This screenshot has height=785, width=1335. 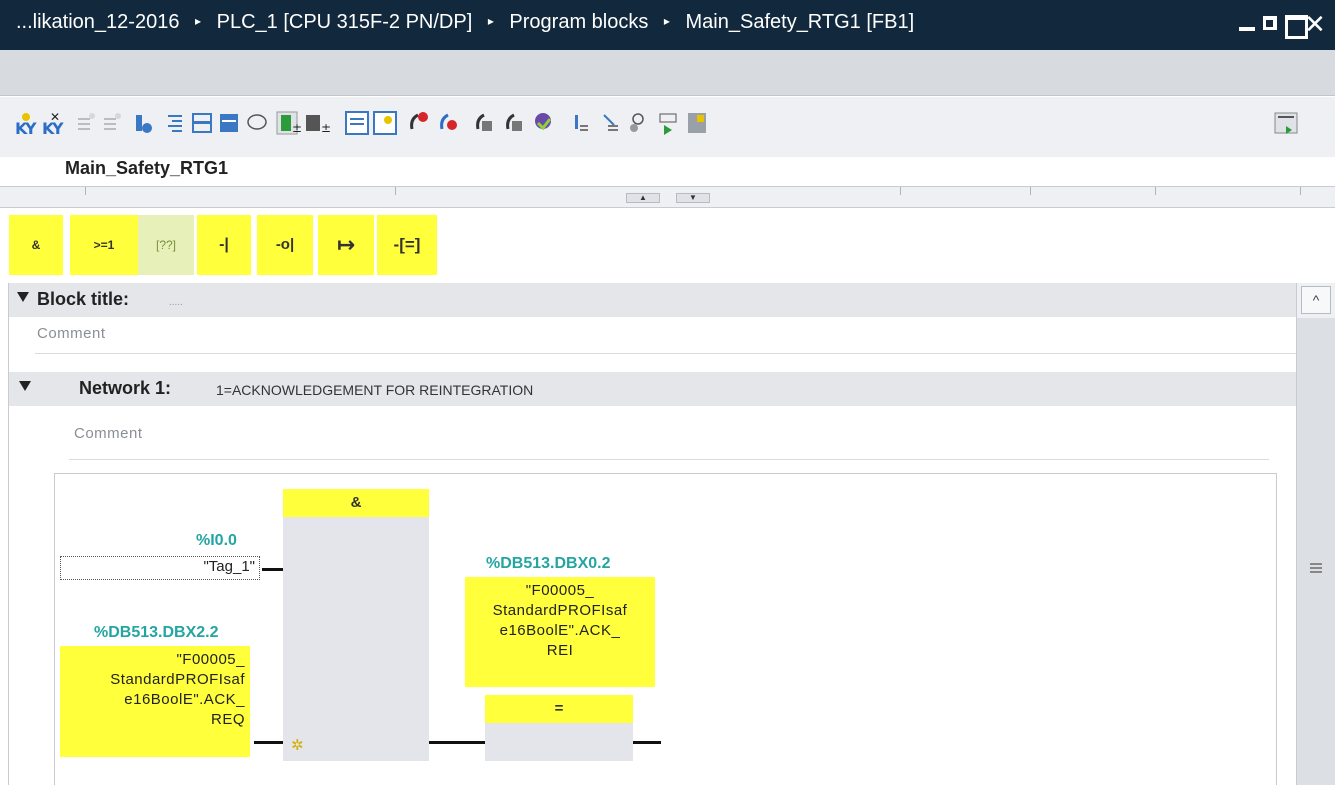 I want to click on no-contact-fav: -|, so click(x=224, y=245).